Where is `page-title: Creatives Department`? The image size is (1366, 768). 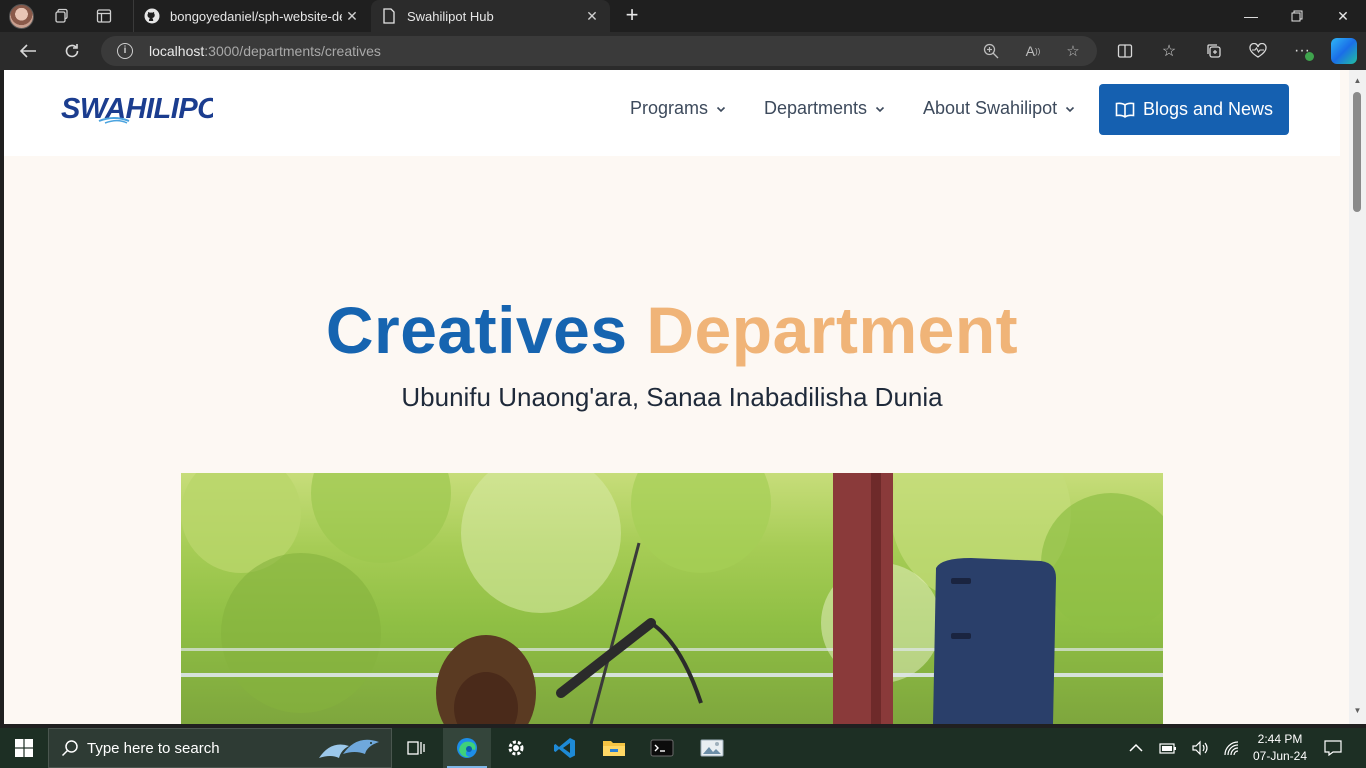
page-title: Creatives Department is located at coordinates (672, 330).